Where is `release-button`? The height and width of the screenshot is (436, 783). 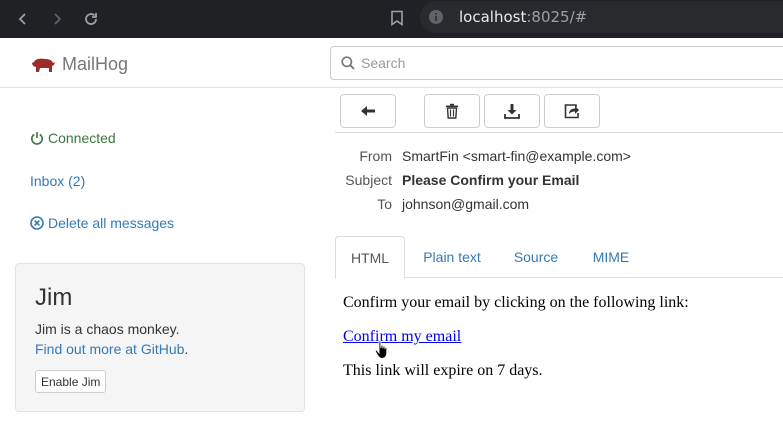 release-button is located at coordinates (572, 111).